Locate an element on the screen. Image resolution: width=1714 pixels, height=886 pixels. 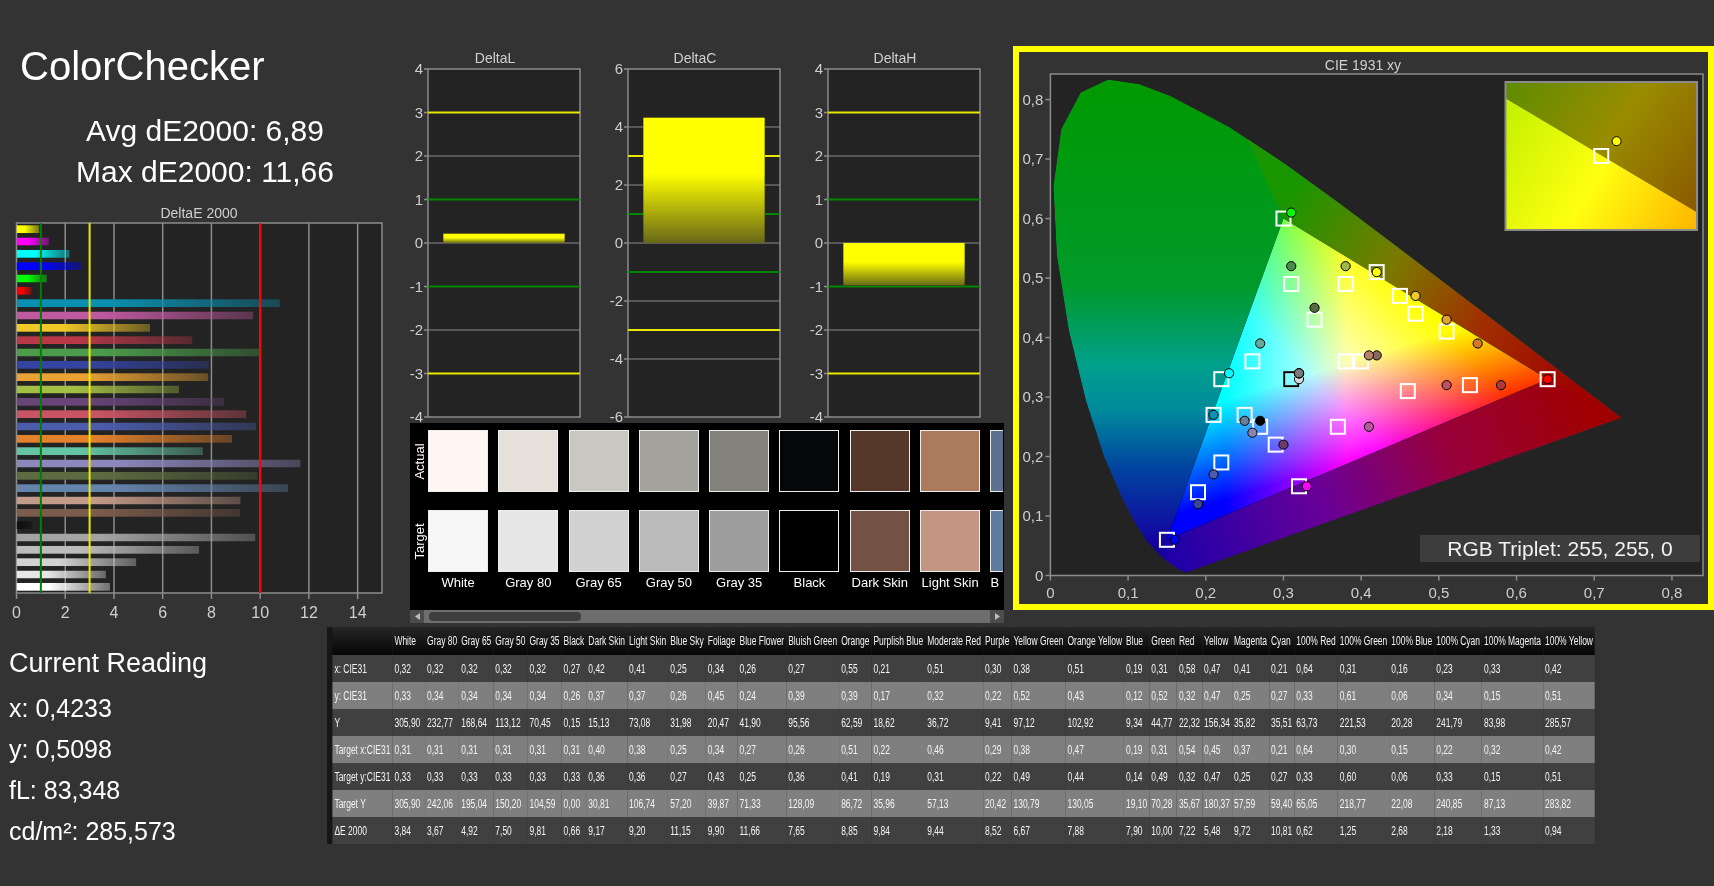
table-cell: 195,04 is located at coordinates (476, 803).